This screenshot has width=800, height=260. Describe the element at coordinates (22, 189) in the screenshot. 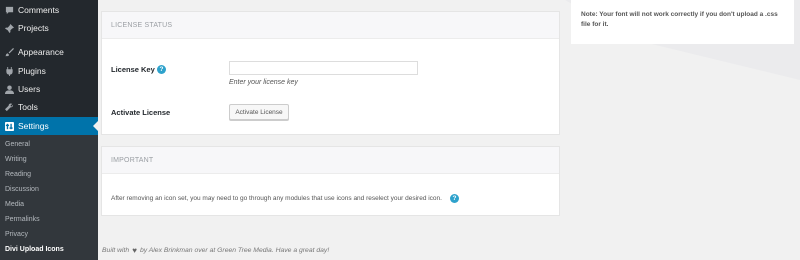

I see `submenu-item-discussion: Discussion` at that location.